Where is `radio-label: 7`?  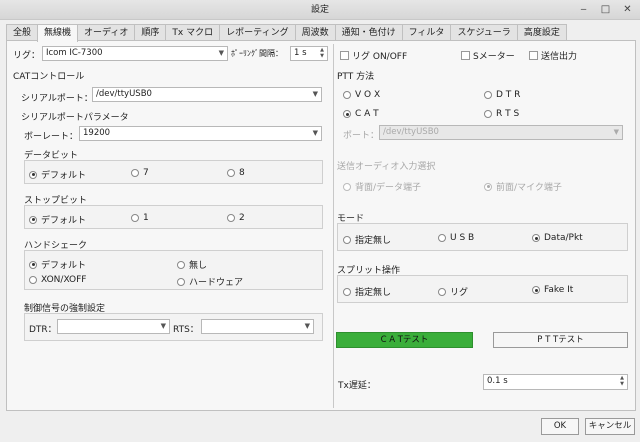
radio-label: 7 is located at coordinates (146, 173).